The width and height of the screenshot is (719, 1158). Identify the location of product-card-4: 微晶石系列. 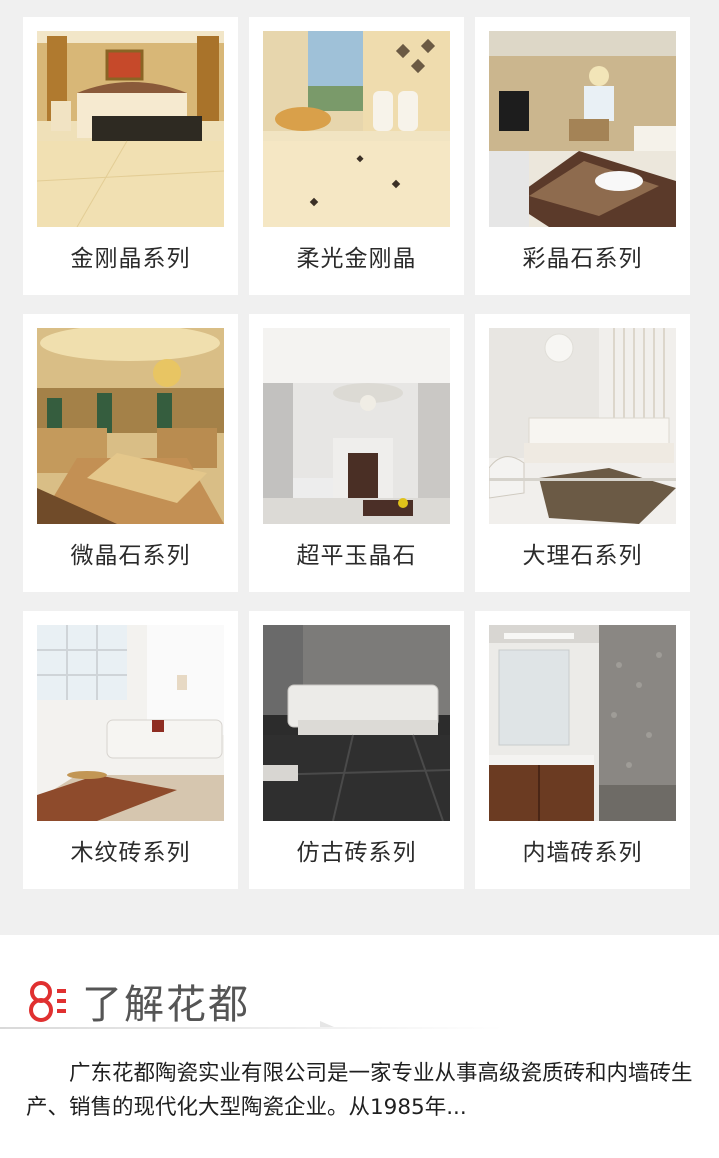
(130, 453).